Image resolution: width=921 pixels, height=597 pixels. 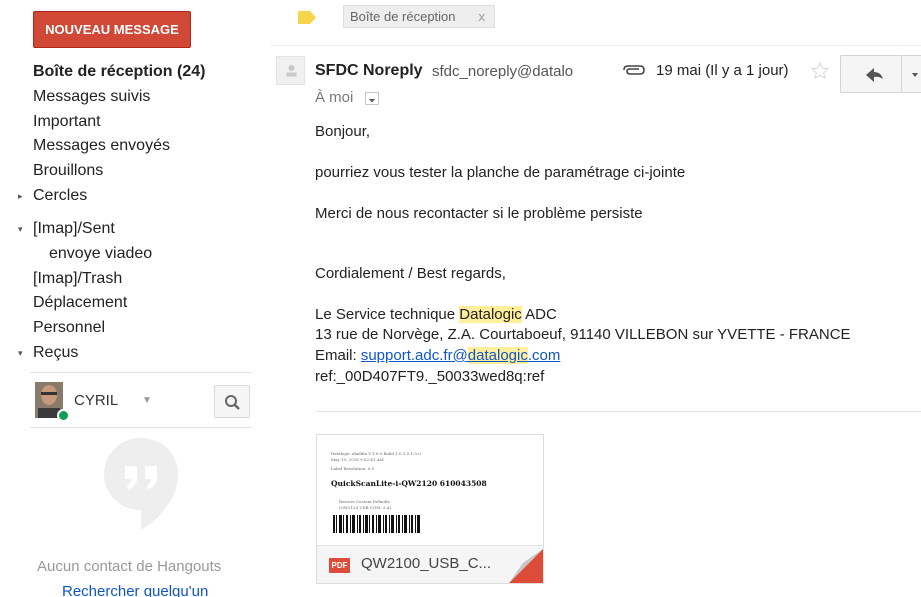 What do you see at coordinates (112, 29) in the screenshot?
I see `compose-button: NOUVEAU MESSAGE` at bounding box center [112, 29].